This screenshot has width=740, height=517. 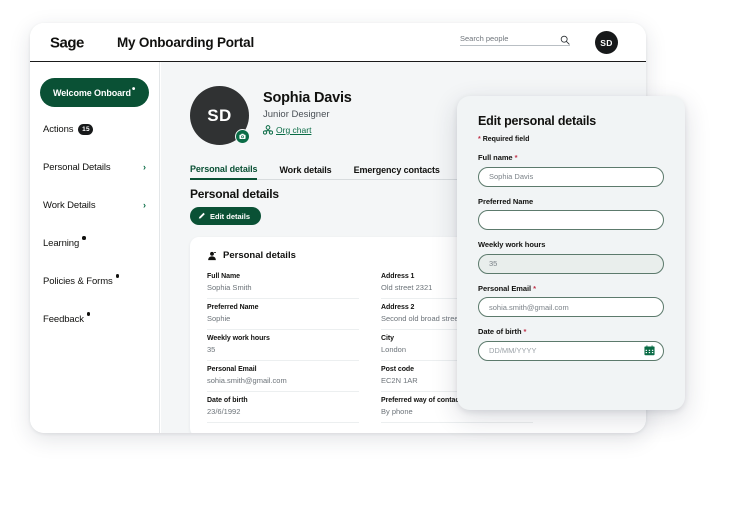 I want to click on top-bar: Sage My Onboarding Portal SD, so click(x=338, y=42).